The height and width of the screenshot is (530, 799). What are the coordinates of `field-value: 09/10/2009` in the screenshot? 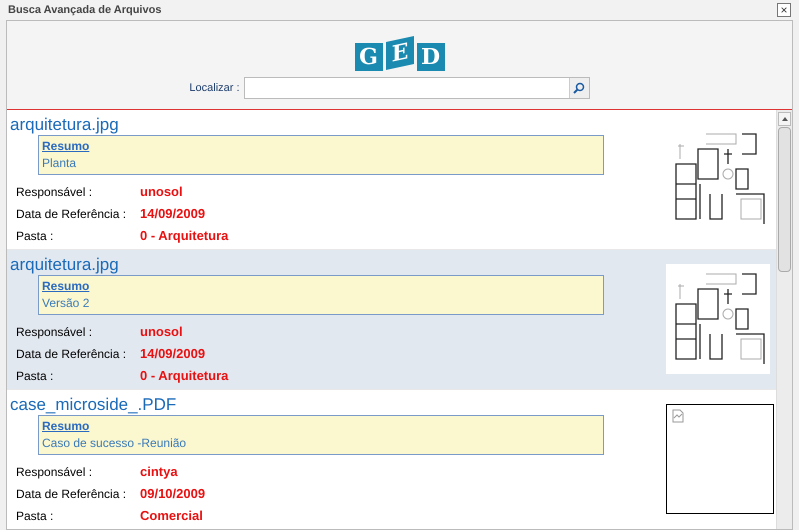 It's located at (173, 494).